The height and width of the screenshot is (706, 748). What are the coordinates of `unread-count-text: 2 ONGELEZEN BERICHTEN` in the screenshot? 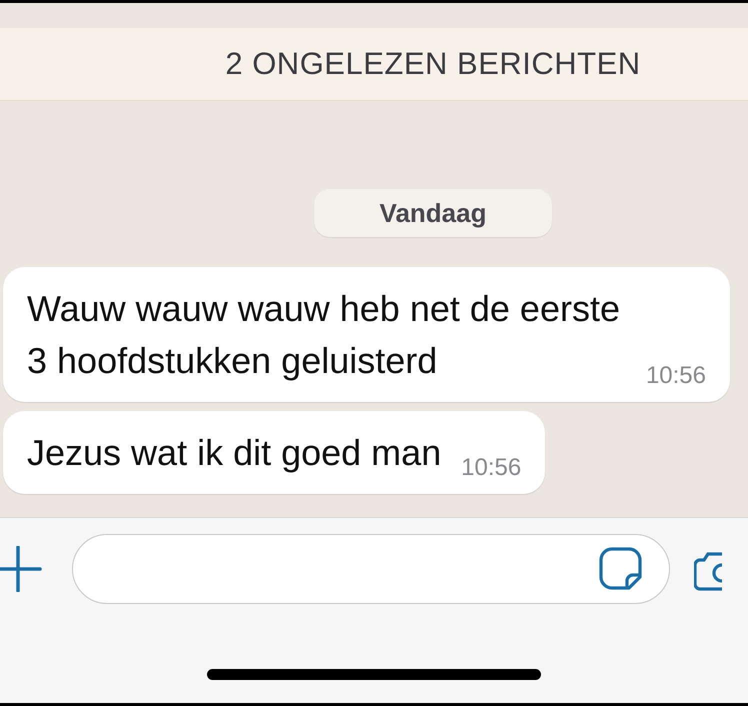 It's located at (433, 64).